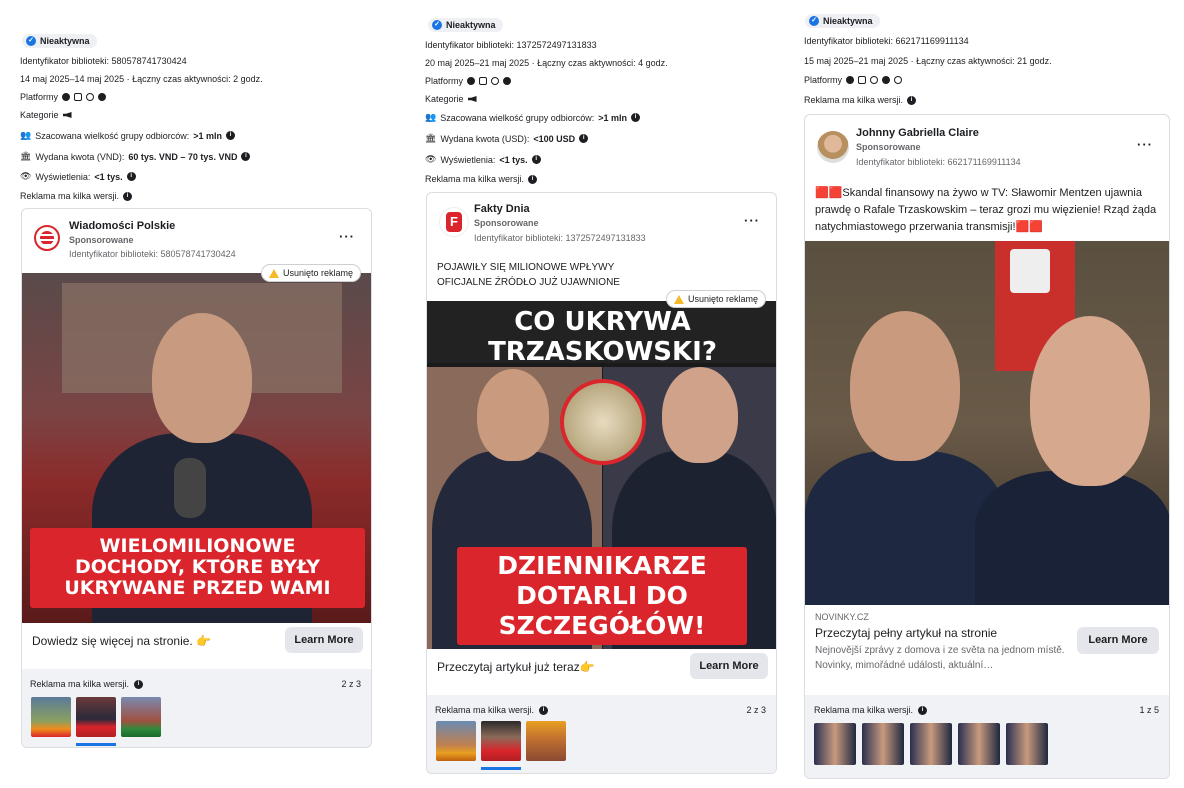 This screenshot has width=1184, height=788. I want to click on audience-network-icon, so click(874, 80).